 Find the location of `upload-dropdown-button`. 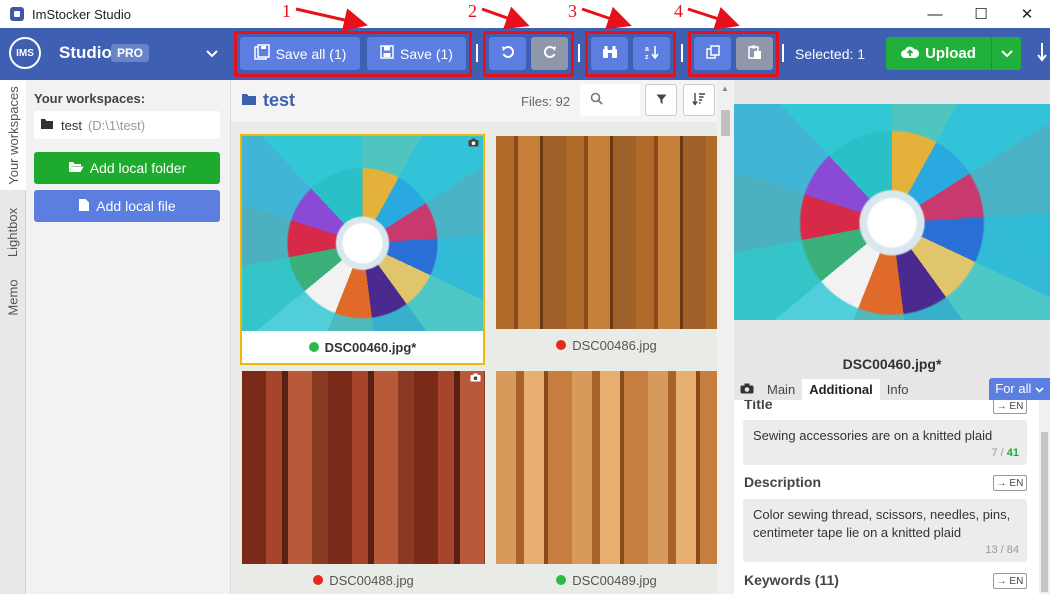

upload-dropdown-button is located at coordinates (1006, 53).